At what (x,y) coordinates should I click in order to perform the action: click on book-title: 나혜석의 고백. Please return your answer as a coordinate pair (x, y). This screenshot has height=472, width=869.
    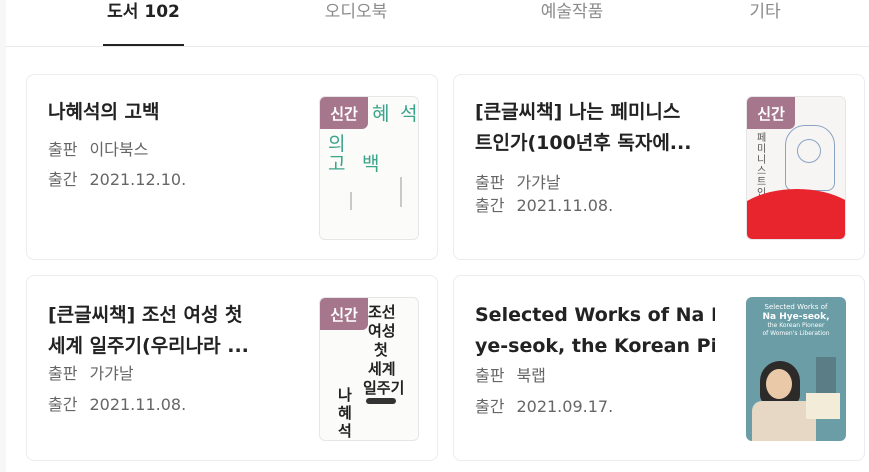
    Looking at the image, I should click on (104, 112).